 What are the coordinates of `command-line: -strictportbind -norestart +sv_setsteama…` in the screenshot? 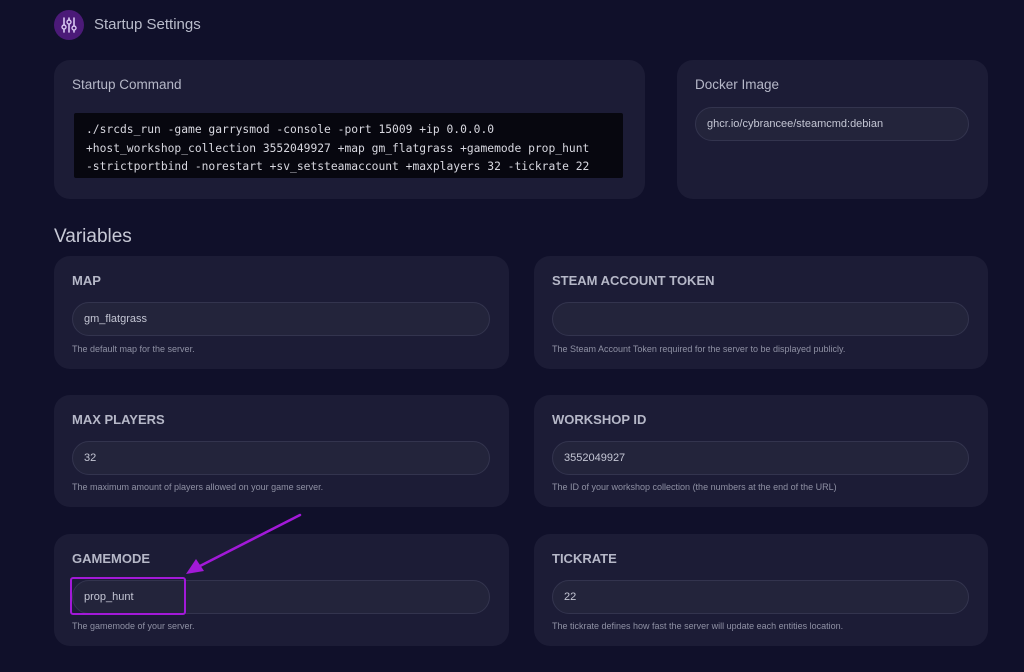 It's located at (338, 166).